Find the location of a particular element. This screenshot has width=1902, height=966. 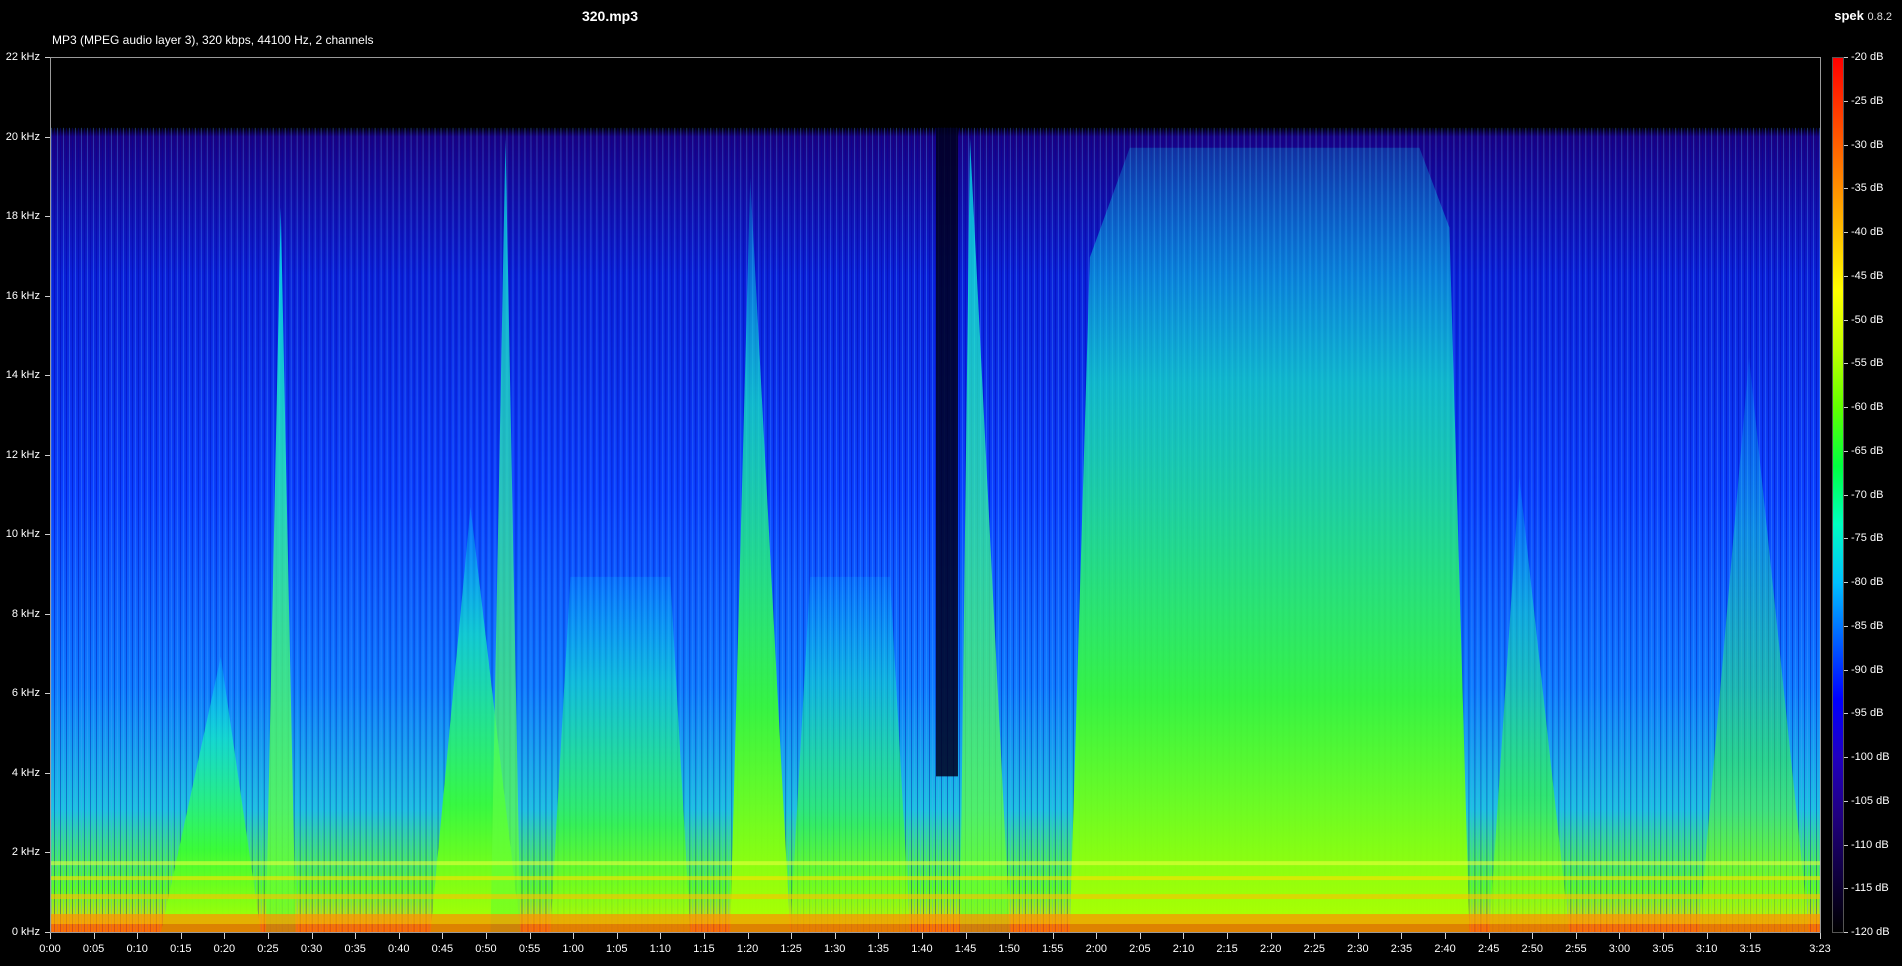

db-tick-label: -40 dB is located at coordinates (1867, 232).